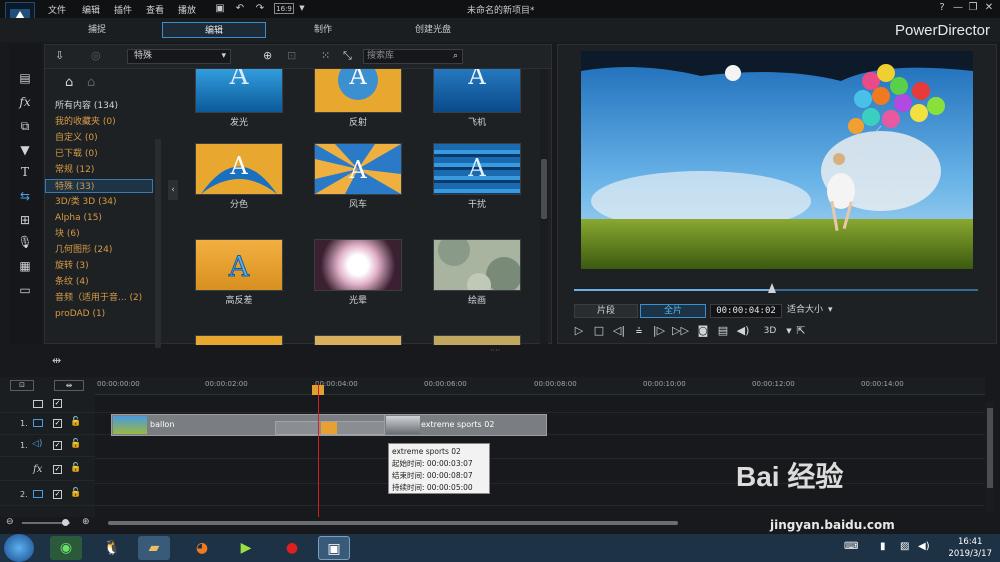 This screenshot has width=1000, height=562. What do you see at coordinates (97, 30) in the screenshot?
I see `tab-capture: 捕捉` at bounding box center [97, 30].